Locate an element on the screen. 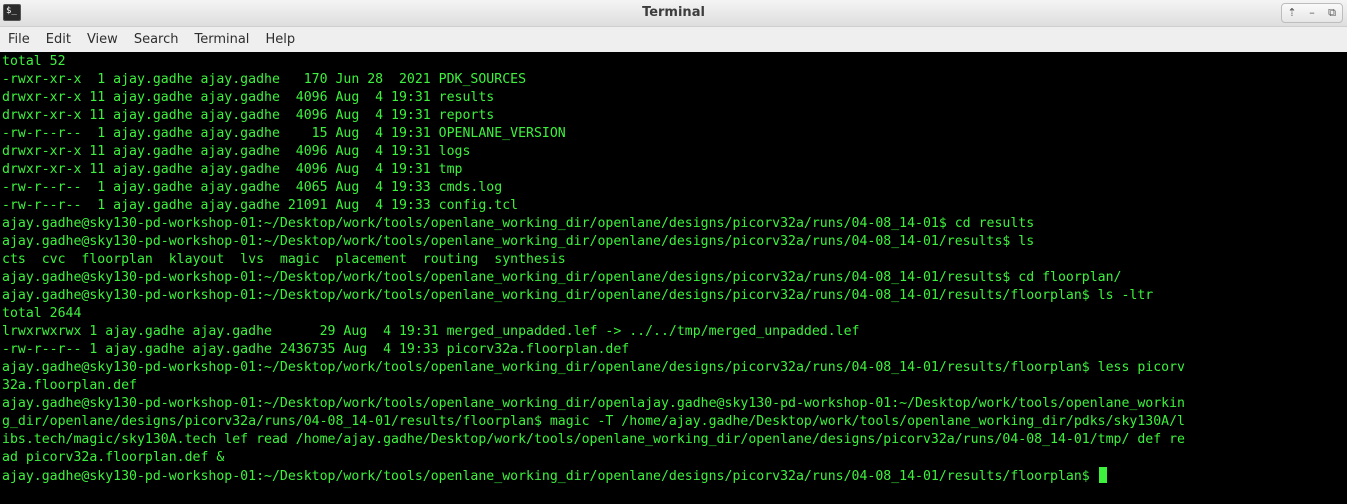 This screenshot has width=1347, height=504. menu-view: View is located at coordinates (102, 39).